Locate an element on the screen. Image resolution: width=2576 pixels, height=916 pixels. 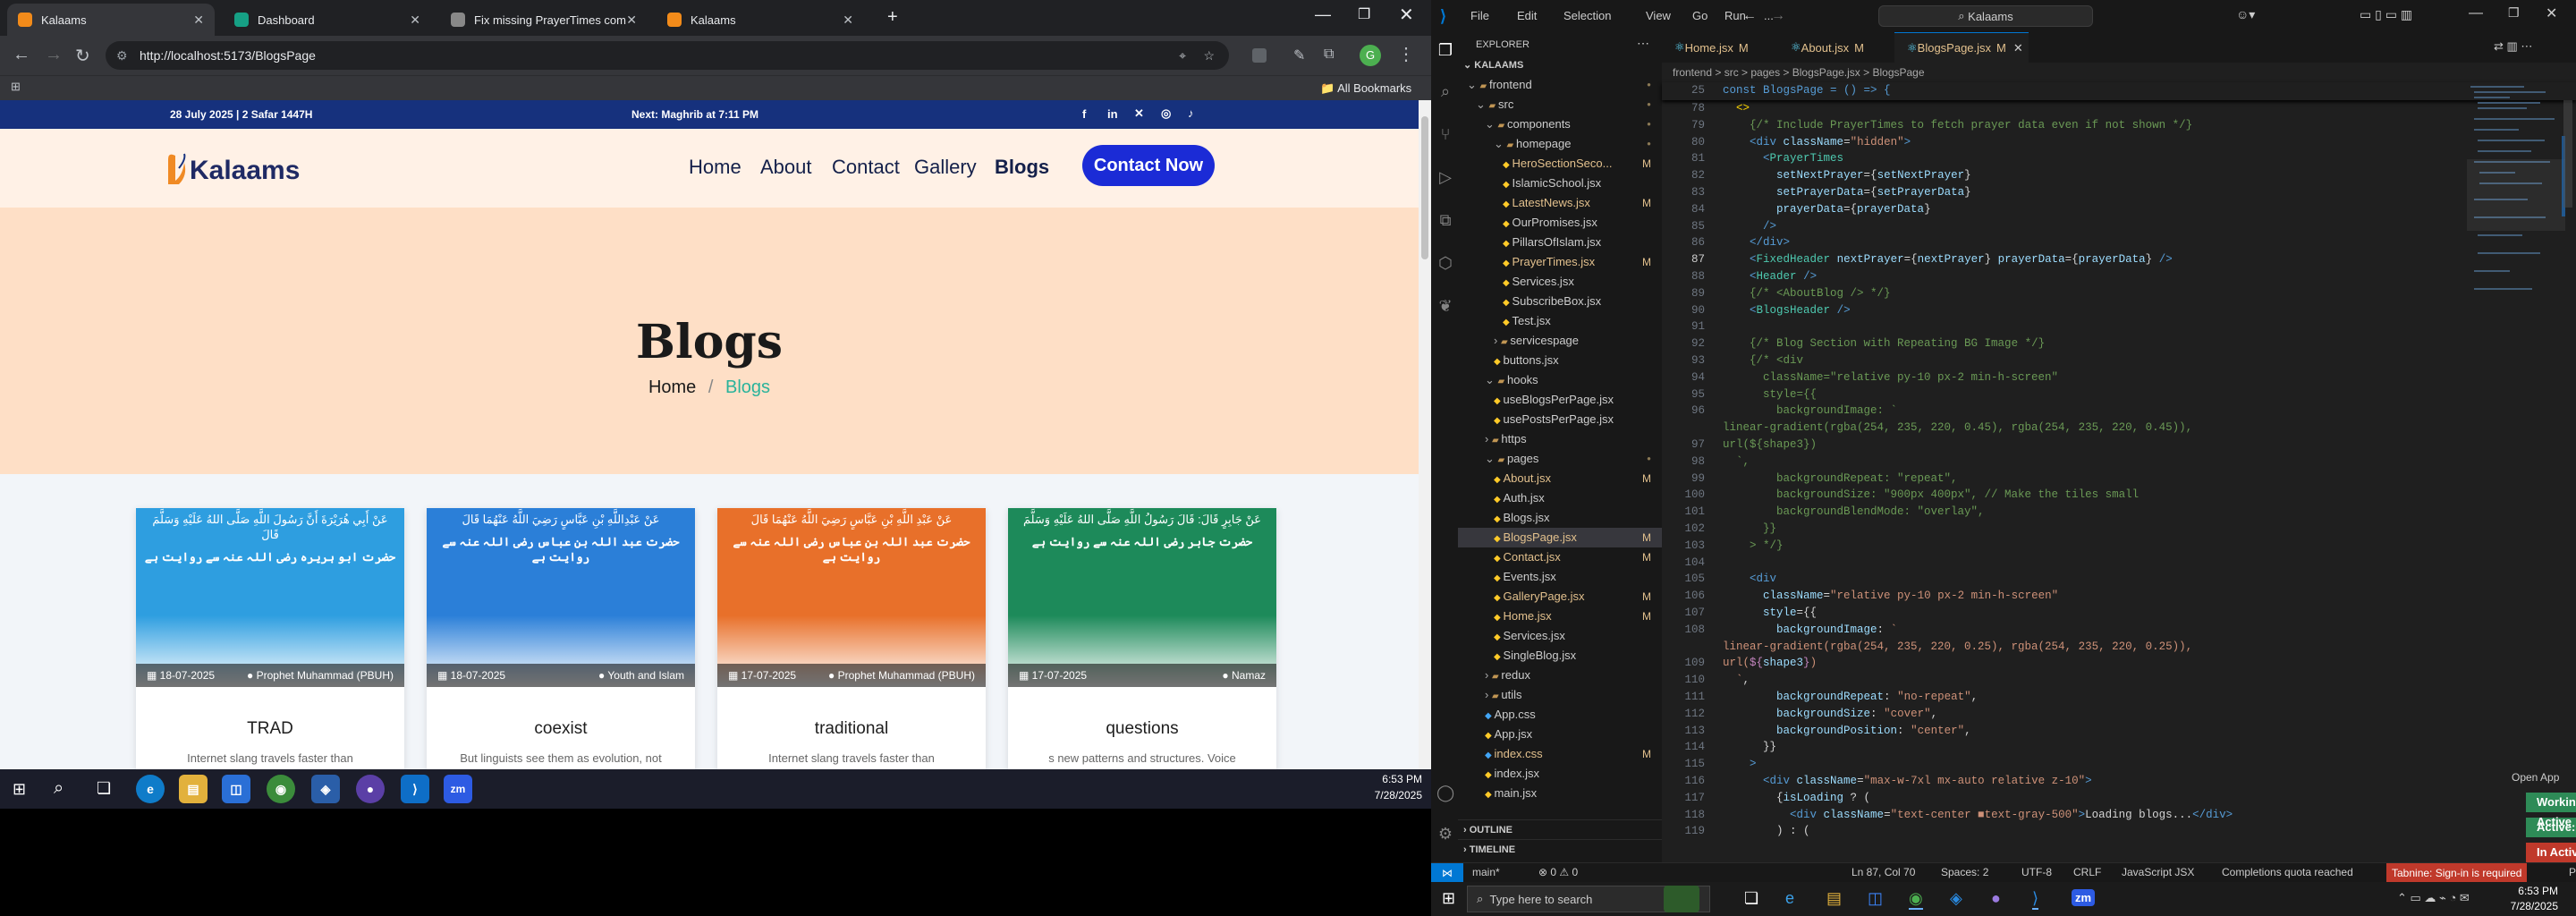
nav-link-blogs: Blogs is located at coordinates (1022, 167).